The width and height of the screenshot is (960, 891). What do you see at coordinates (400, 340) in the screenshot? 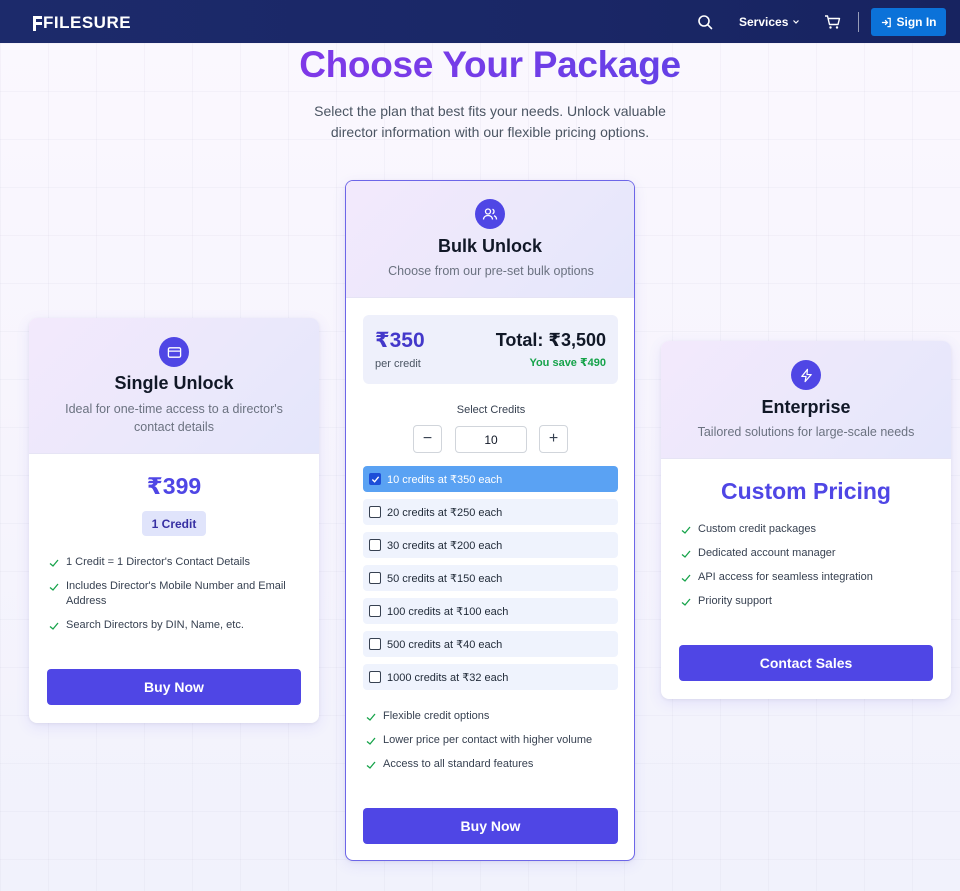
I see `per-credit-price: ₹350` at bounding box center [400, 340].